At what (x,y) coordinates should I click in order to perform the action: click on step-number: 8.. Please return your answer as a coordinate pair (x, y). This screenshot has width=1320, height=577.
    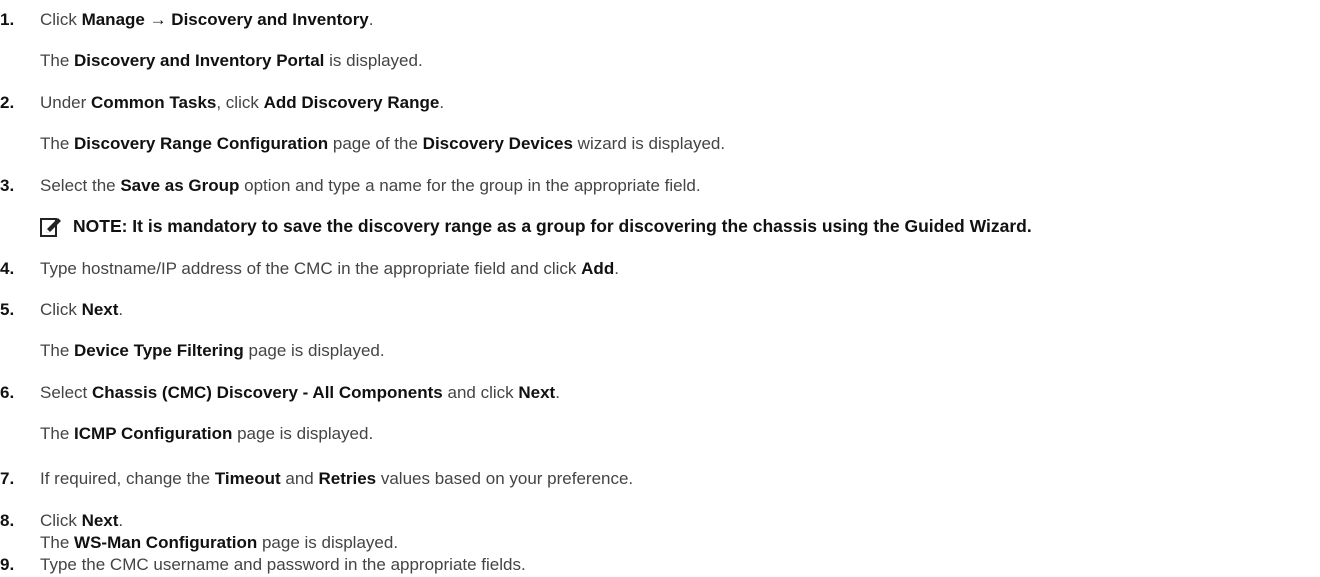
    Looking at the image, I should click on (7, 520).